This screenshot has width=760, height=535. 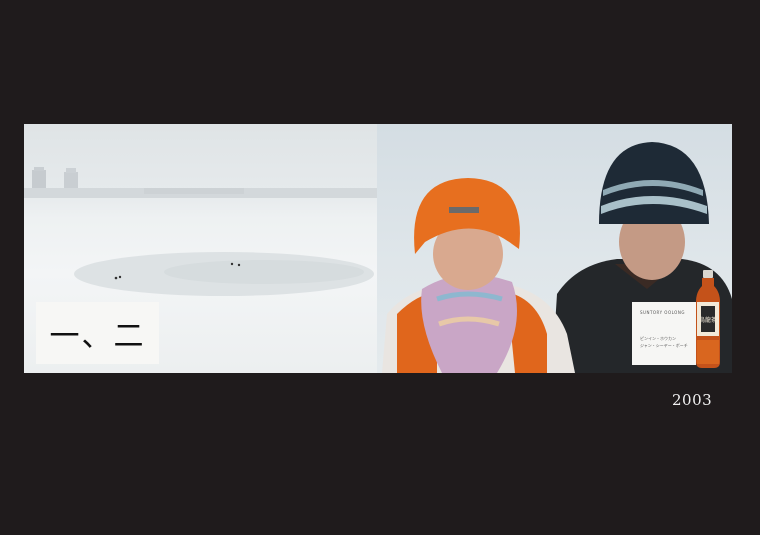 What do you see at coordinates (692, 400) in the screenshot?
I see `year-label: 2003` at bounding box center [692, 400].